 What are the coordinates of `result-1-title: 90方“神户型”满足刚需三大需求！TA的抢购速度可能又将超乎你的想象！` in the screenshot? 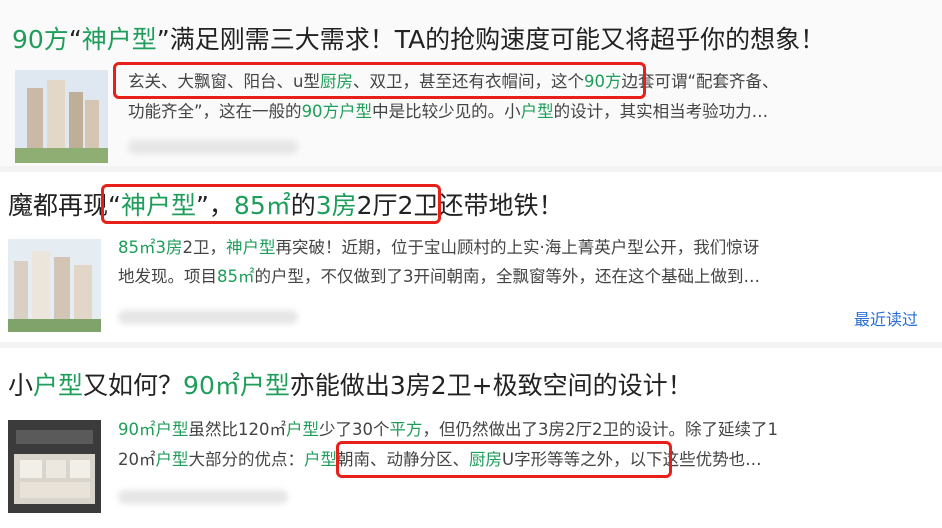 It's located at (418, 40).